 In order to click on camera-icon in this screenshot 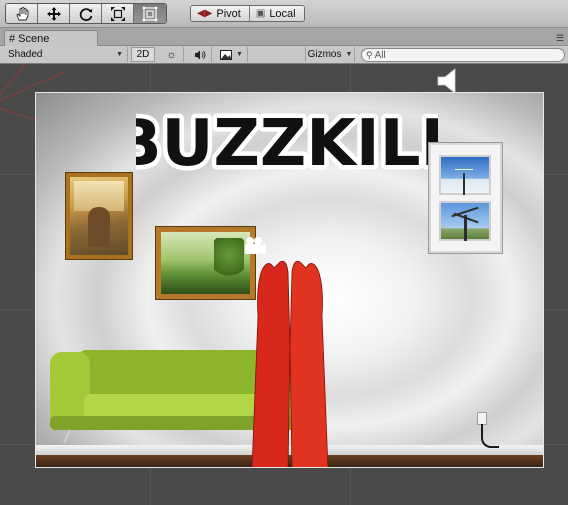, I will do `click(255, 246)`.